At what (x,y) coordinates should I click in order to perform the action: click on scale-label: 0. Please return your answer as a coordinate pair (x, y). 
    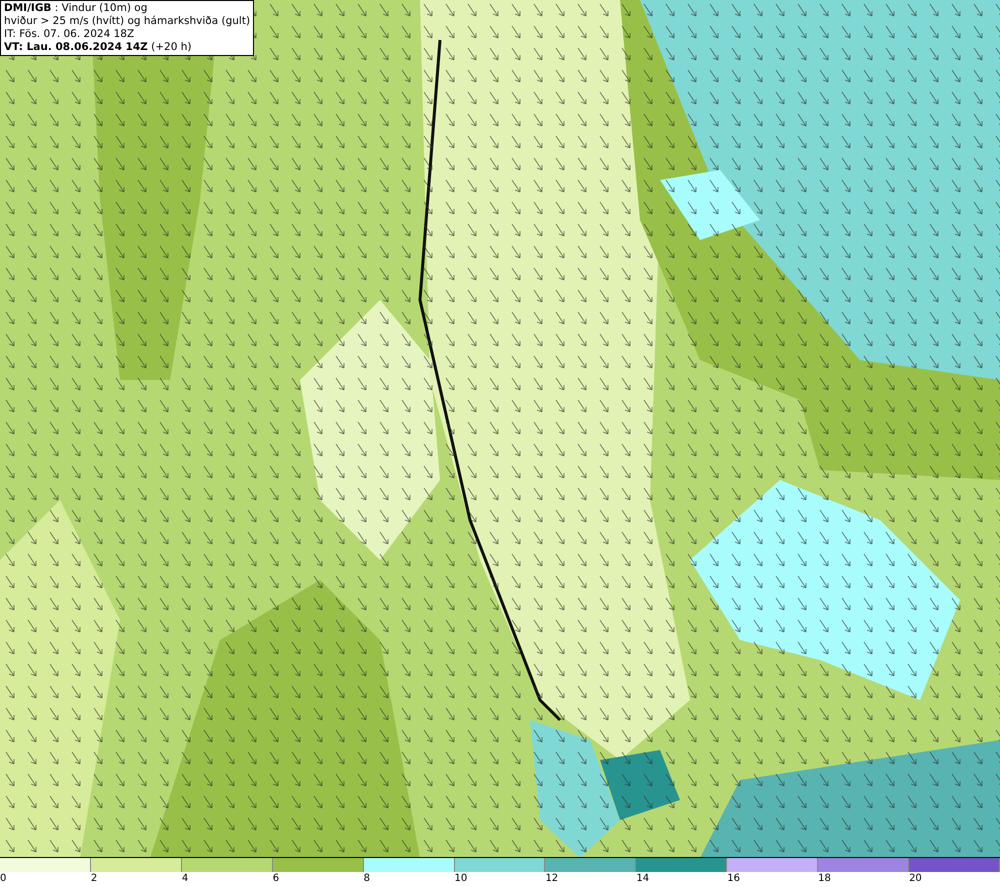
    Looking at the image, I should click on (3, 878).